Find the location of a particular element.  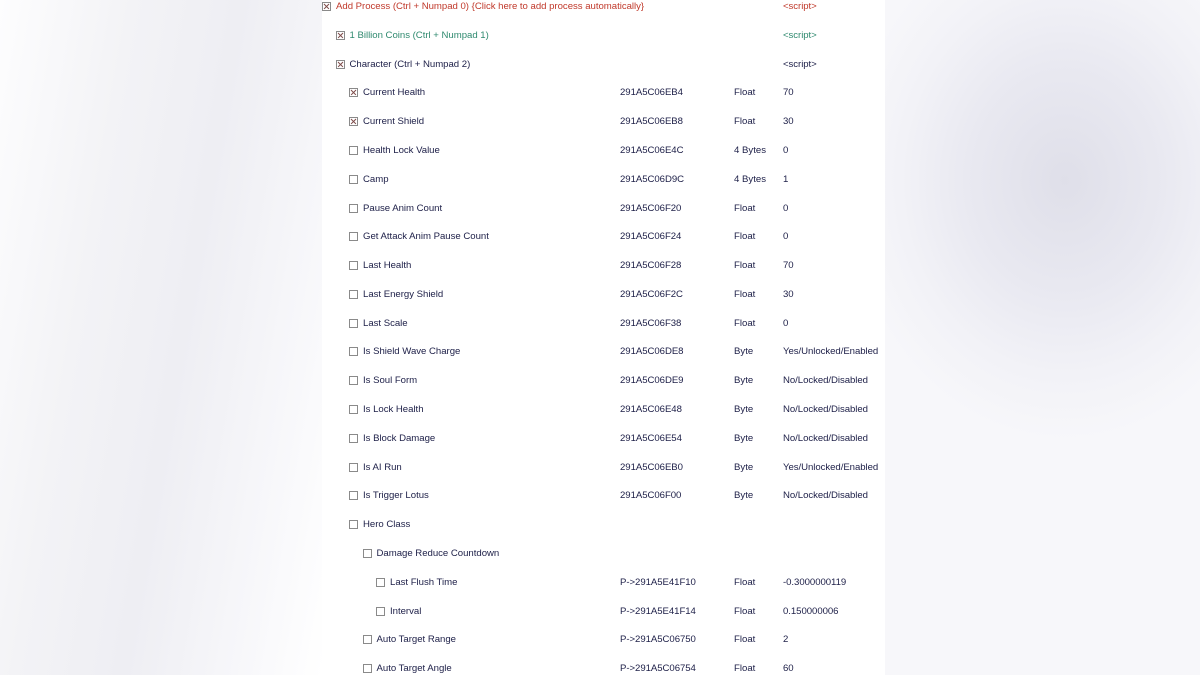

row-address: 291A5C06F00 is located at coordinates (650, 496).